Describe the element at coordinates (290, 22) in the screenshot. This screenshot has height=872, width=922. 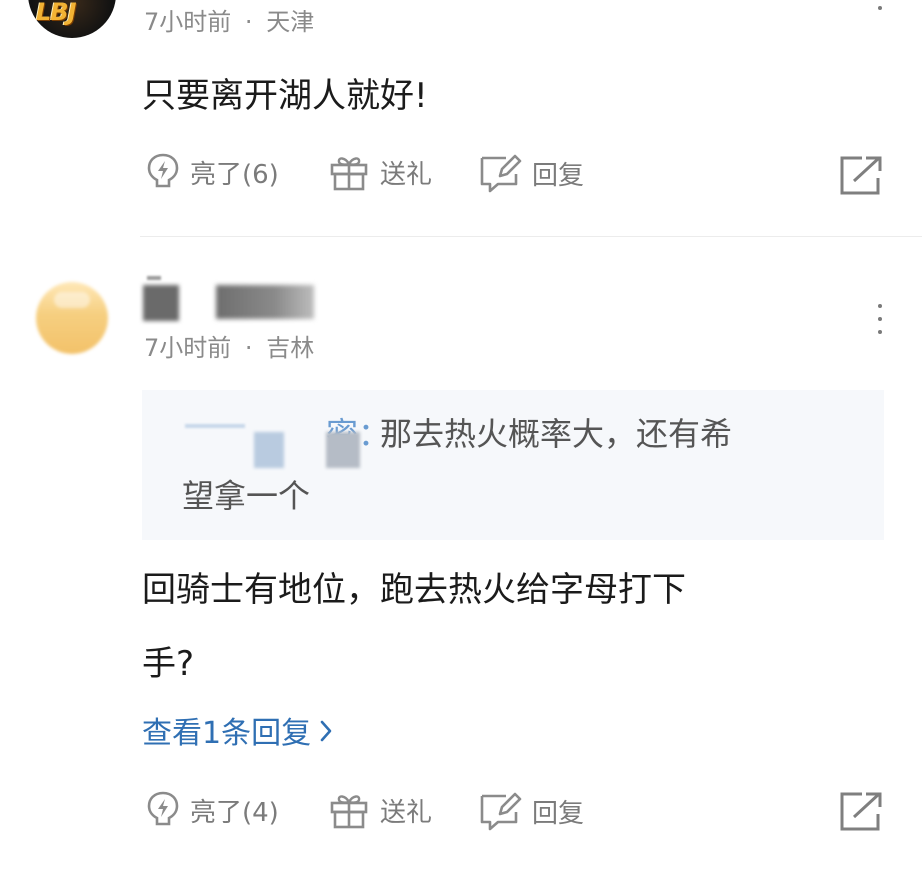
I see `comment-location: 天津` at that location.